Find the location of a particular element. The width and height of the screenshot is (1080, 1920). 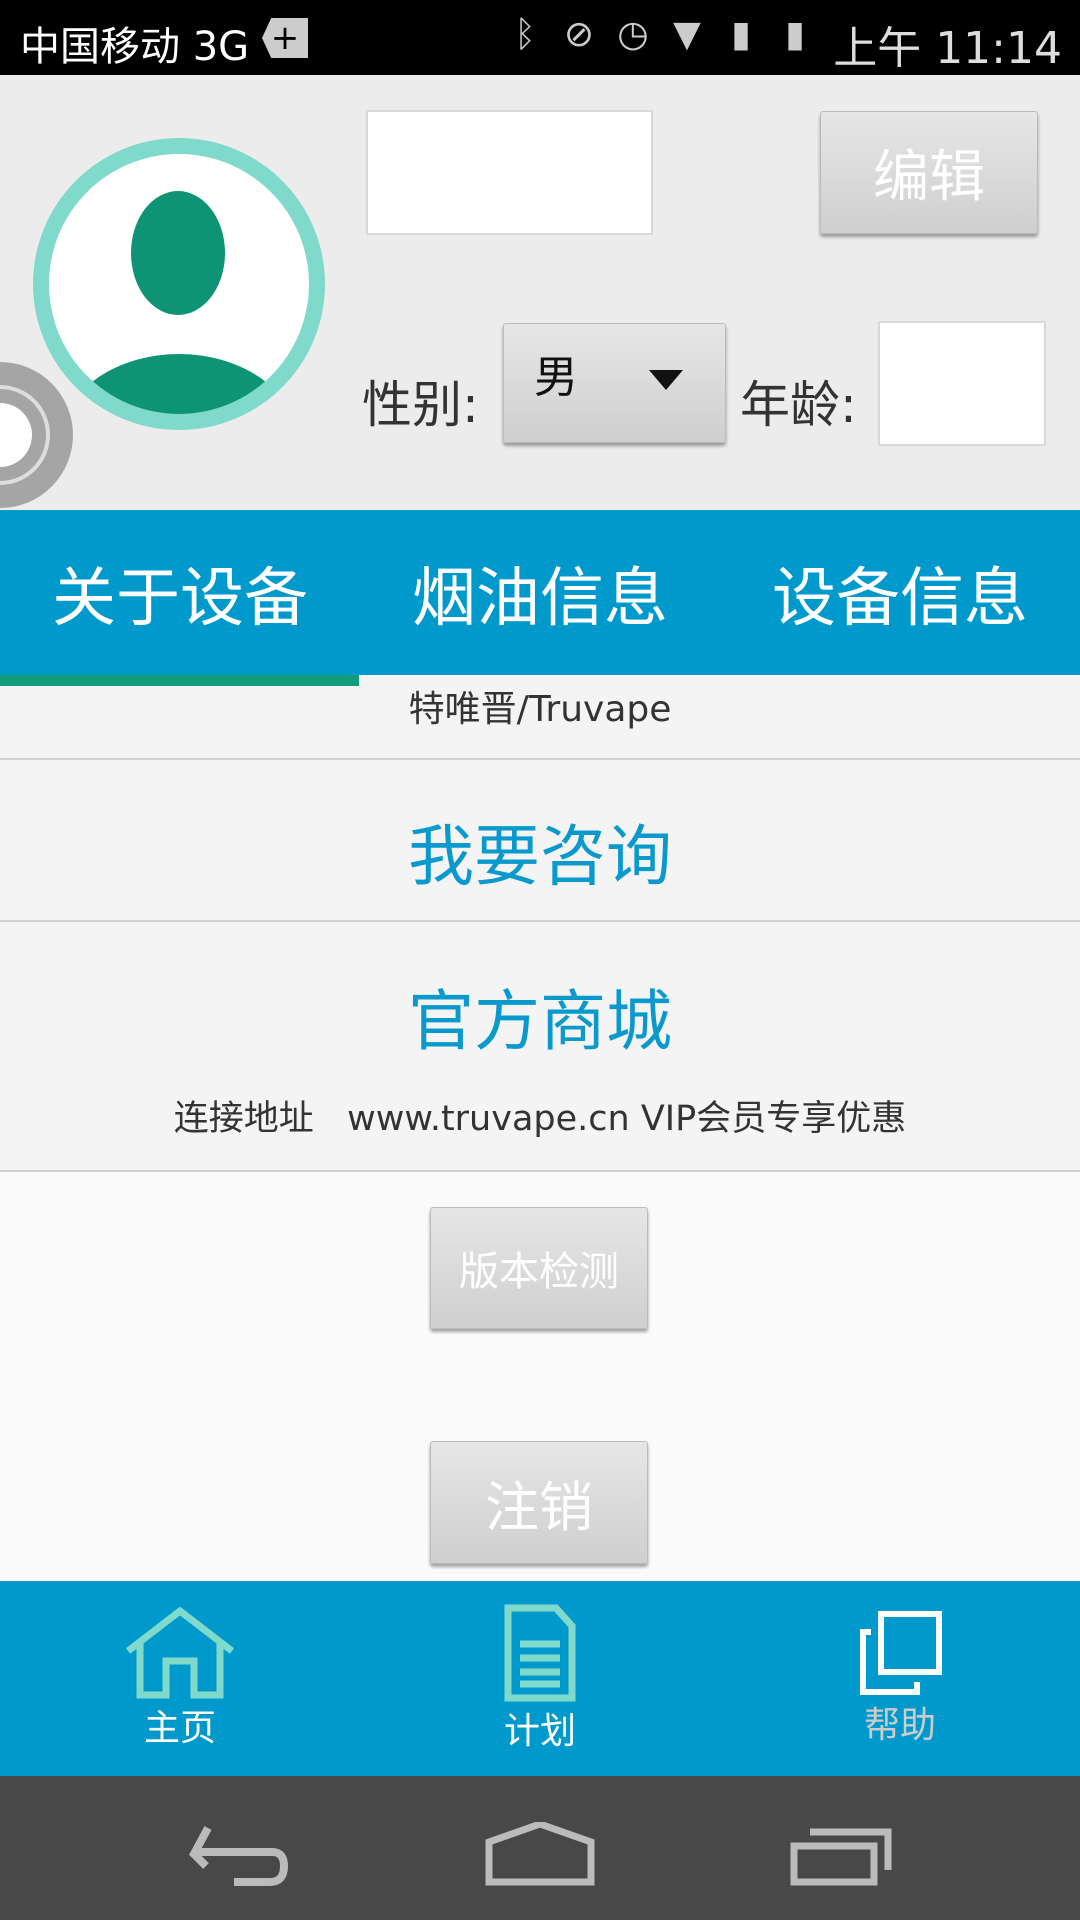

nav-plan-label: 计划 is located at coordinates (539, 1731).